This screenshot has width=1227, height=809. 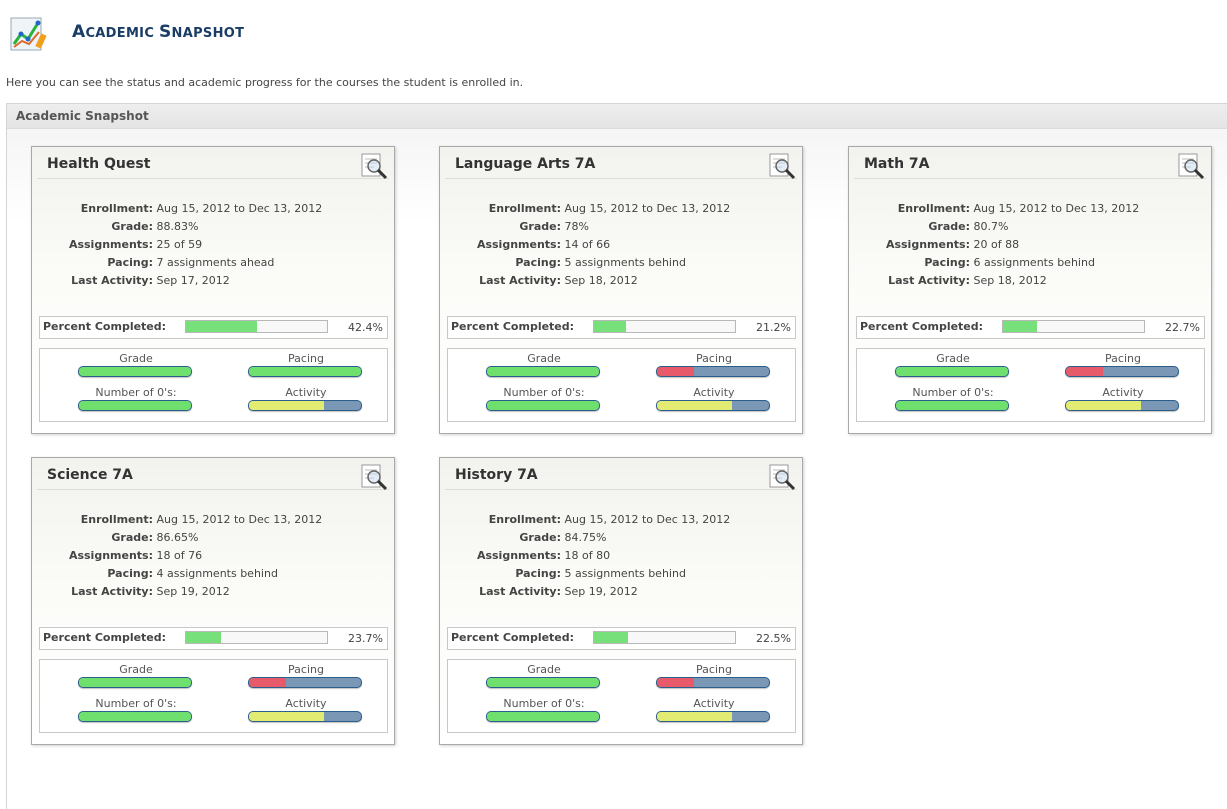 What do you see at coordinates (621, 638) in the screenshot?
I see `percent-completed: Percent Completed: 22.5%` at bounding box center [621, 638].